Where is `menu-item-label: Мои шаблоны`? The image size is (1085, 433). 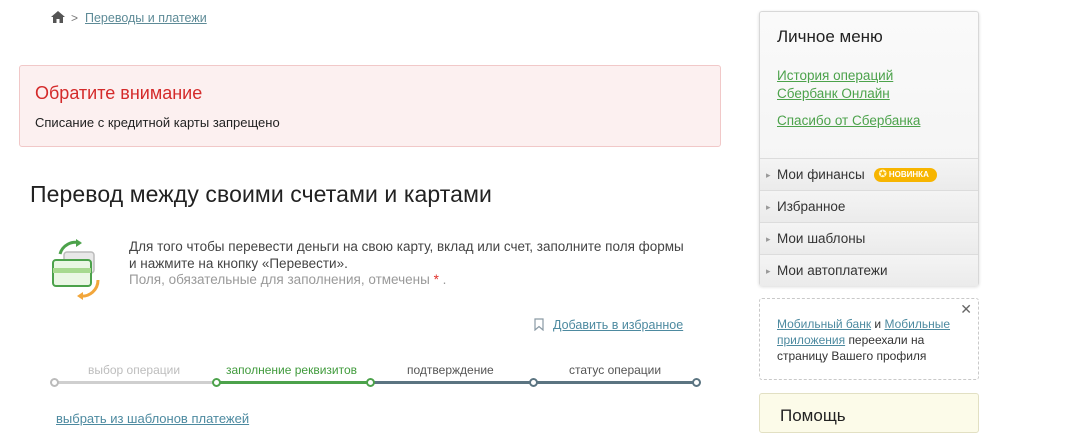 menu-item-label: Мои шаблоны is located at coordinates (821, 238).